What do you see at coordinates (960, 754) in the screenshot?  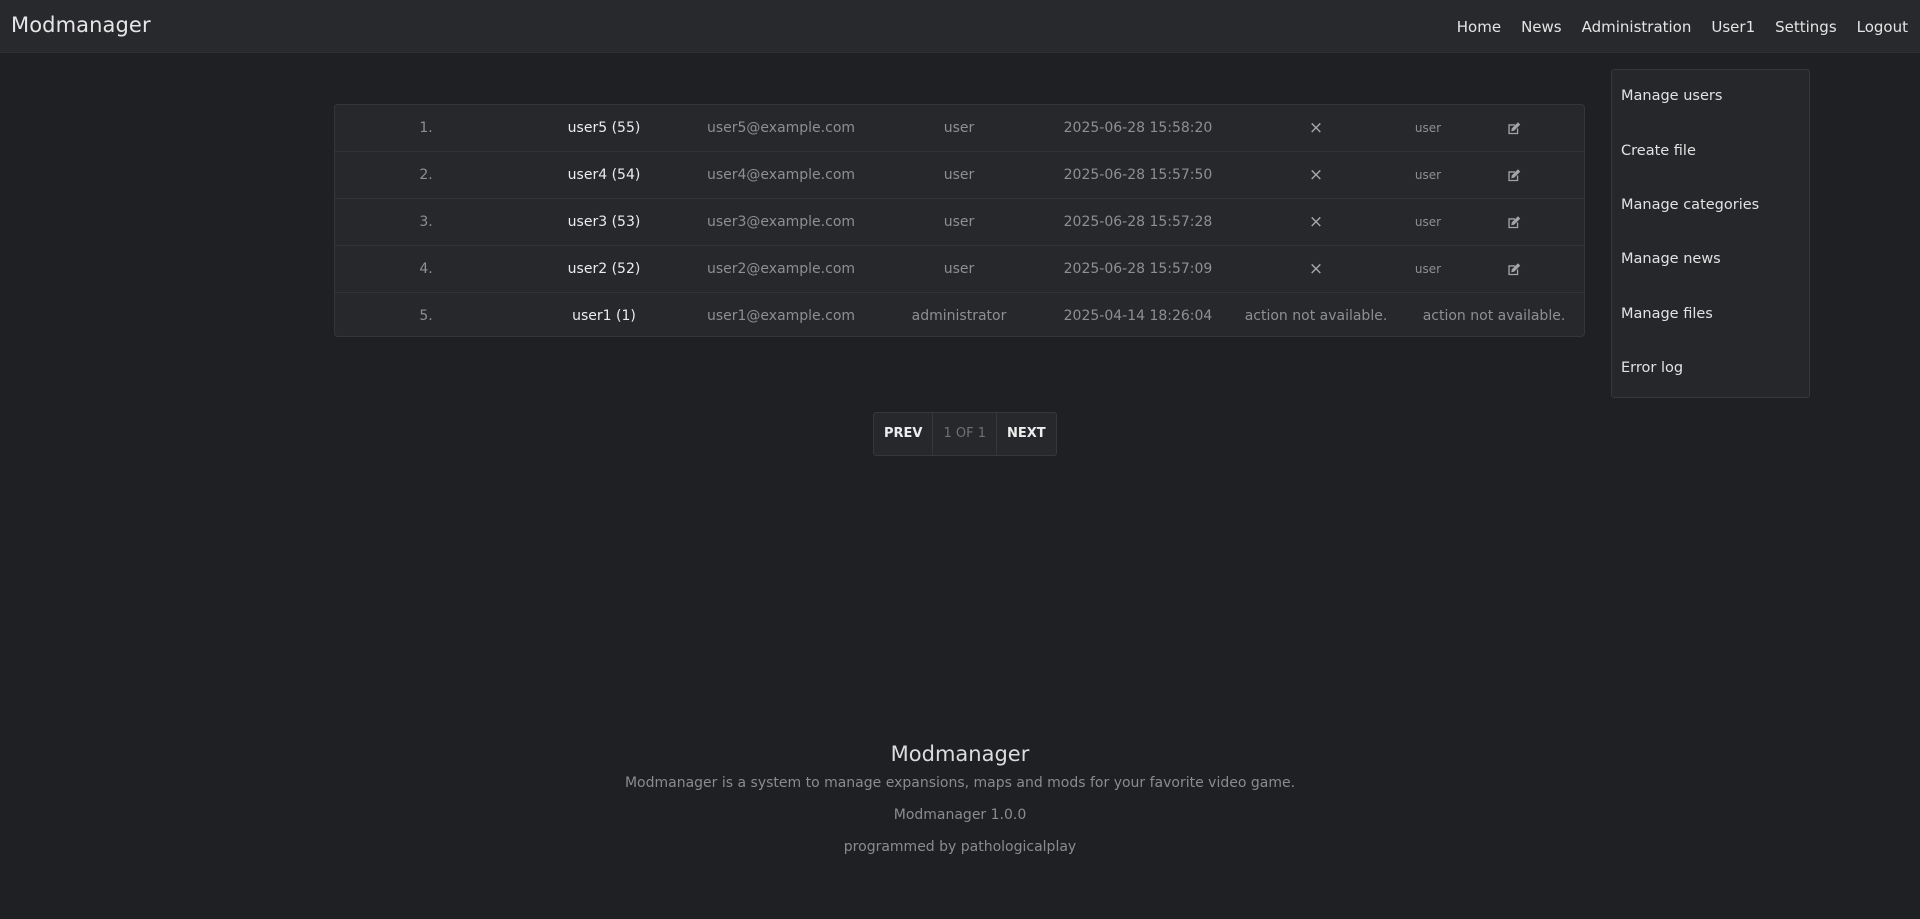 I see `footer-title: Modmanager` at bounding box center [960, 754].